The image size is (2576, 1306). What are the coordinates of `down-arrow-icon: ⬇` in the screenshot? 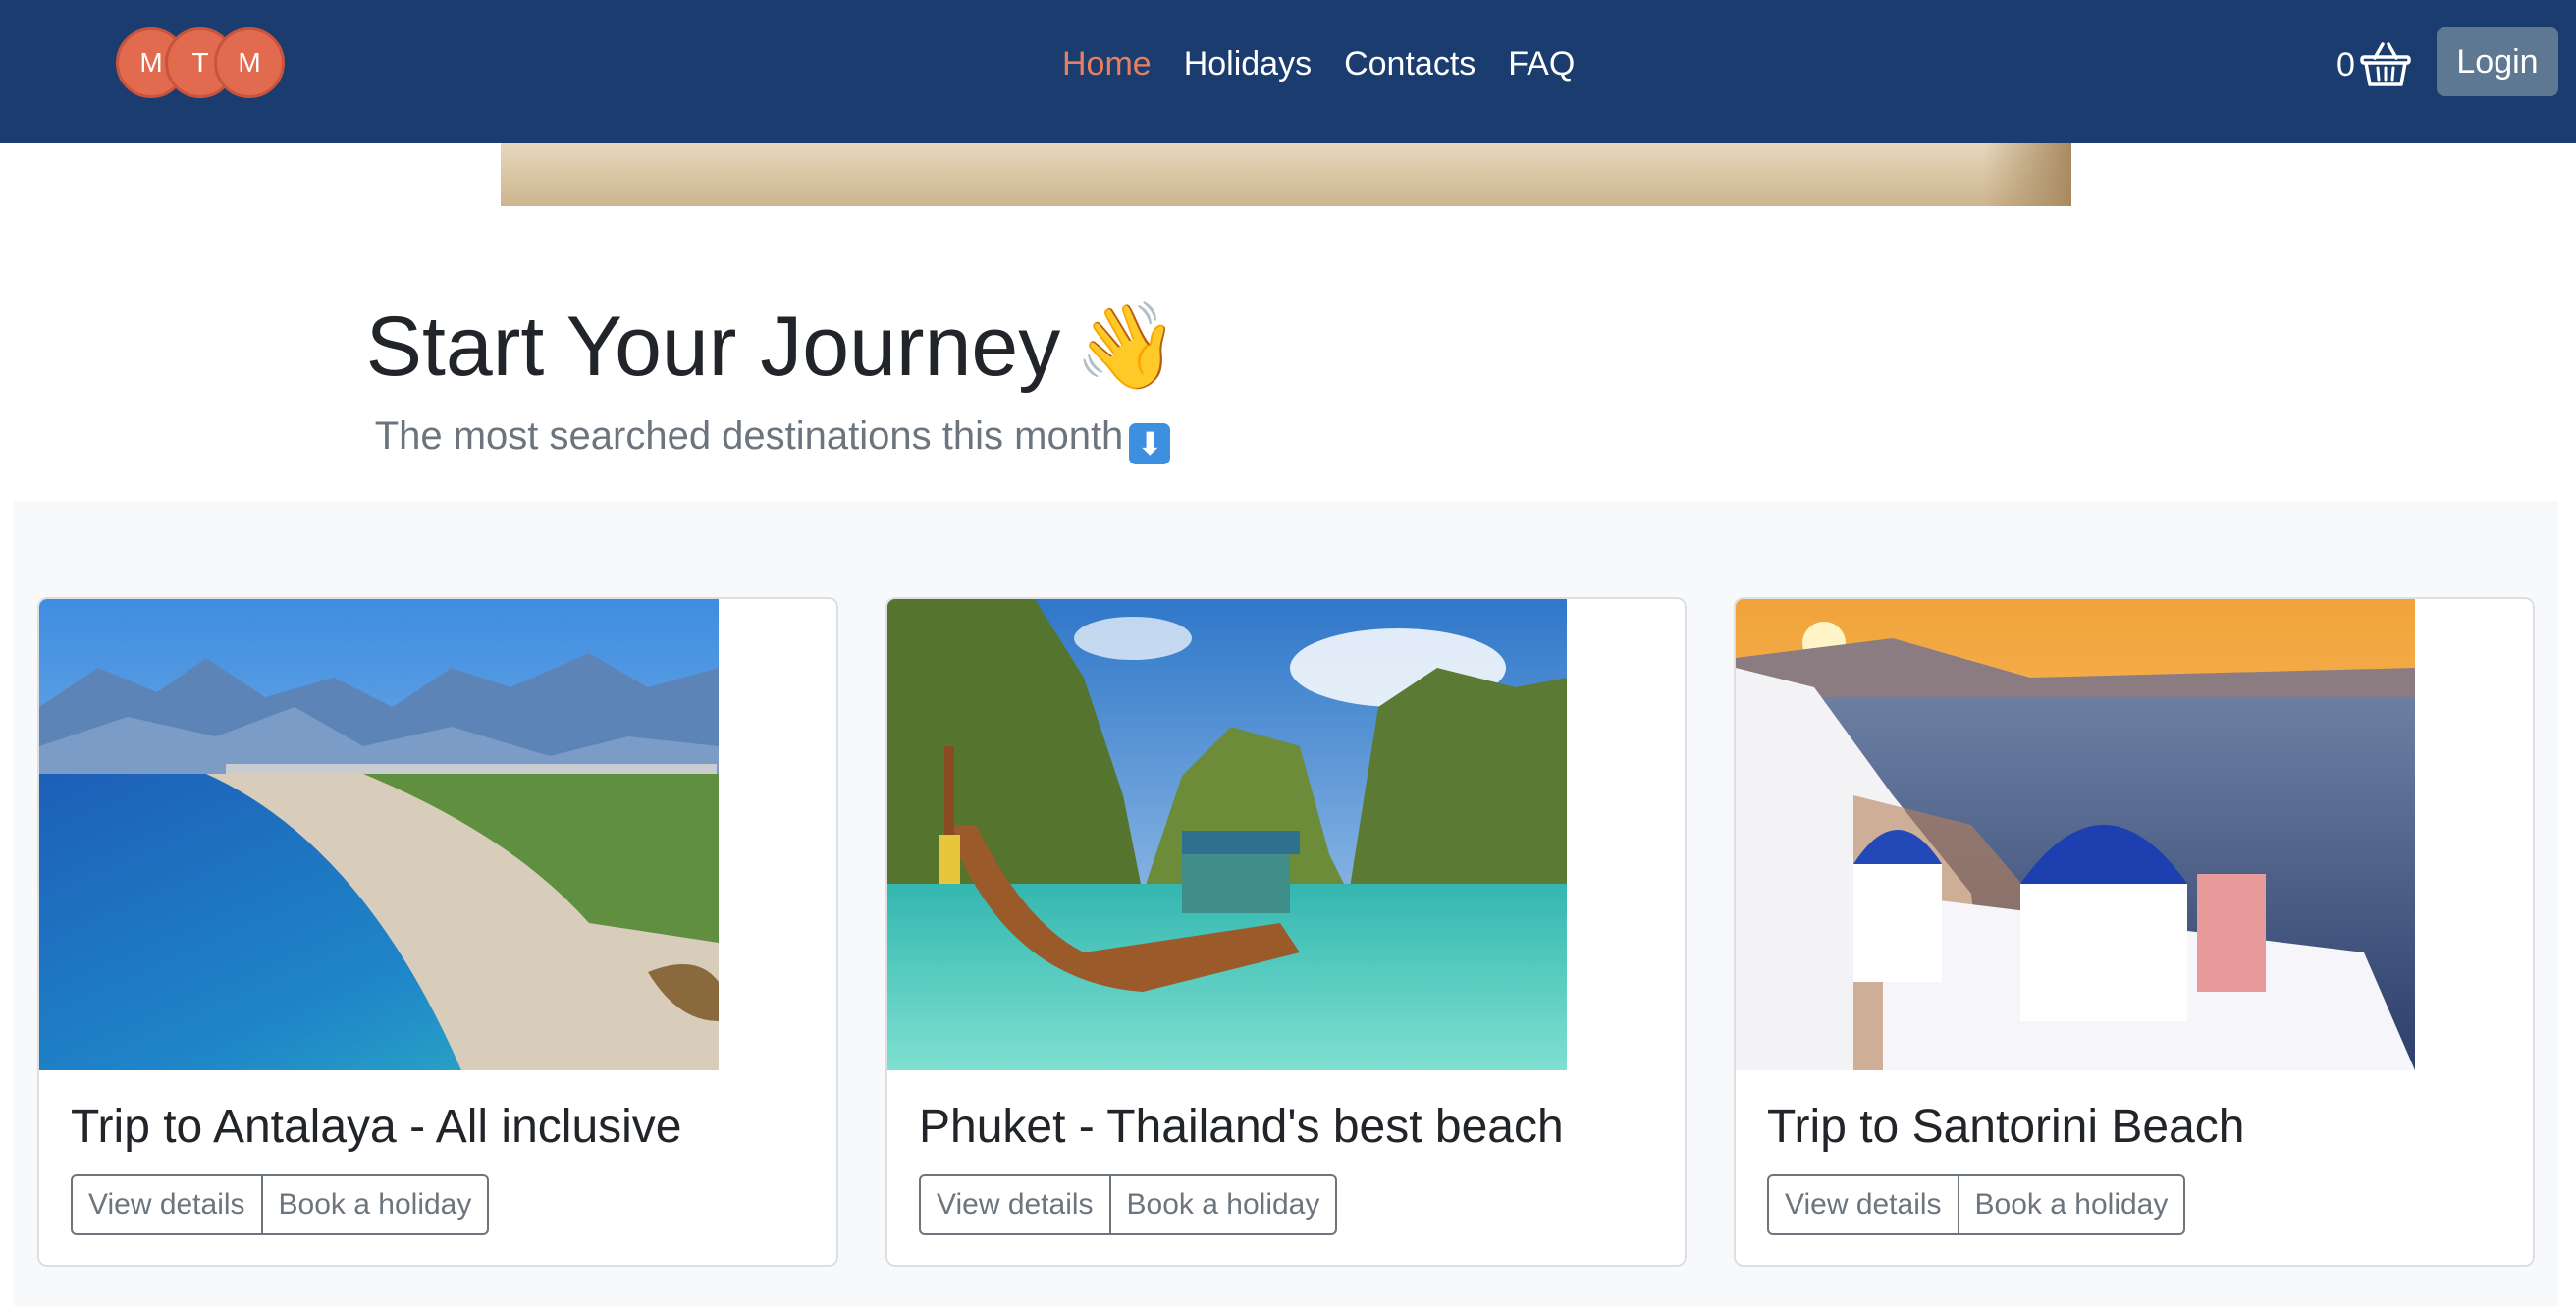 It's located at (1150, 444).